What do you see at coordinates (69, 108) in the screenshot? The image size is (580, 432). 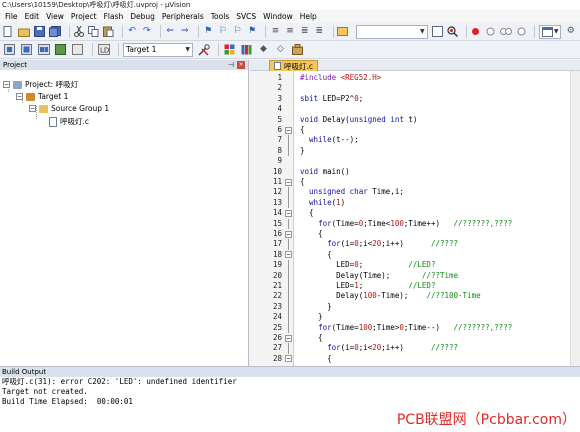 I see `tree-item-group: − Source Group 1` at bounding box center [69, 108].